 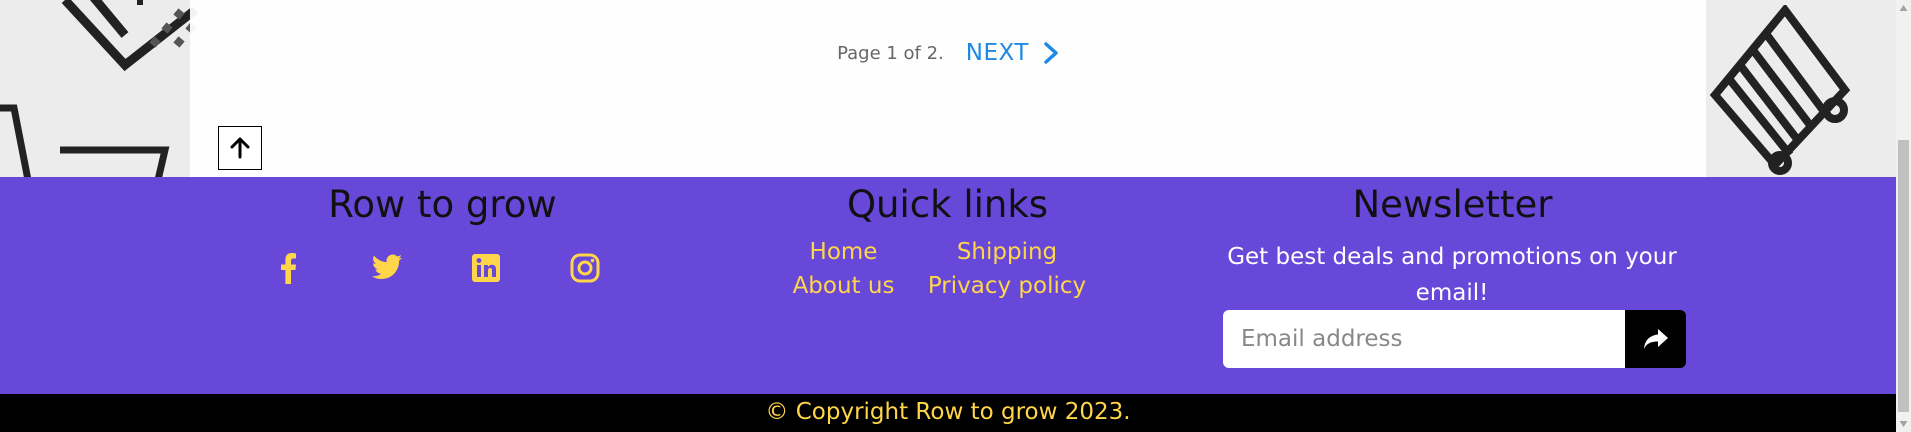 I want to click on newsletter-form, so click(x=1454, y=339).